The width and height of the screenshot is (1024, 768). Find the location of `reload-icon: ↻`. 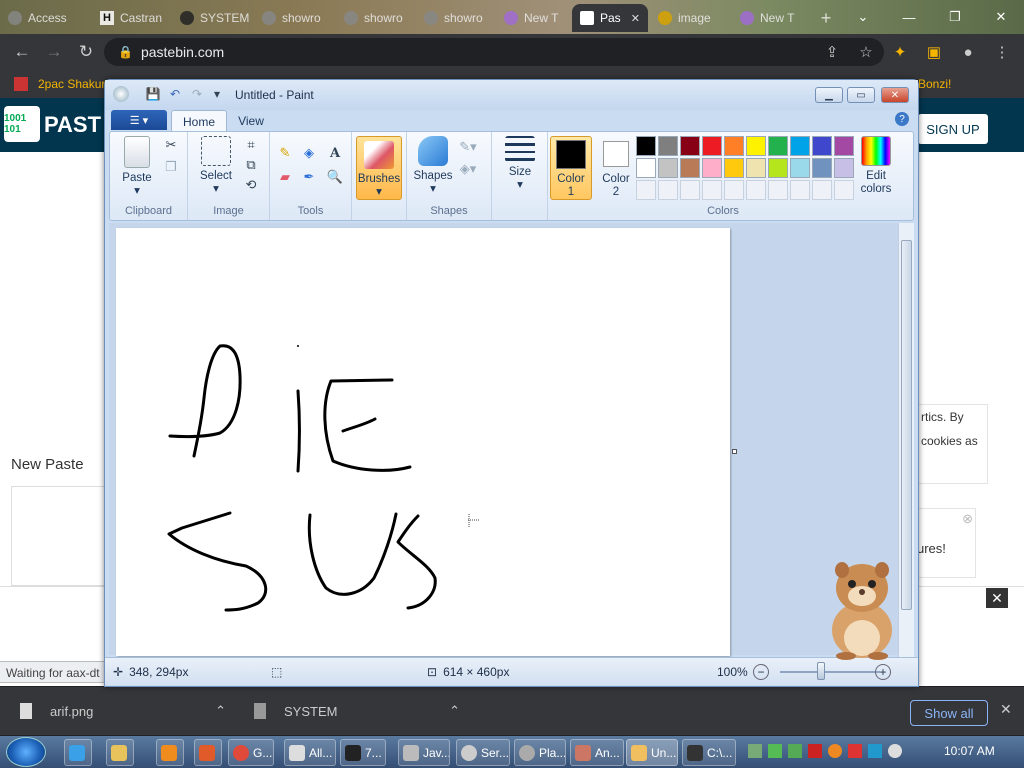

reload-icon: ↻ is located at coordinates (86, 52).